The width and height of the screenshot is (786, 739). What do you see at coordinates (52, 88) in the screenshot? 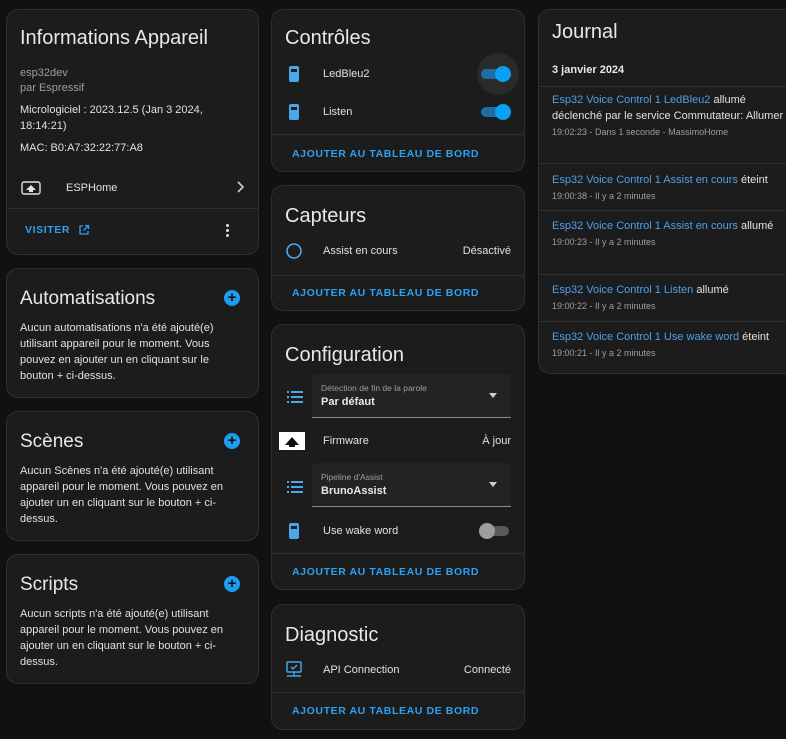
I see `device-manufacturer: par Espressif` at bounding box center [52, 88].